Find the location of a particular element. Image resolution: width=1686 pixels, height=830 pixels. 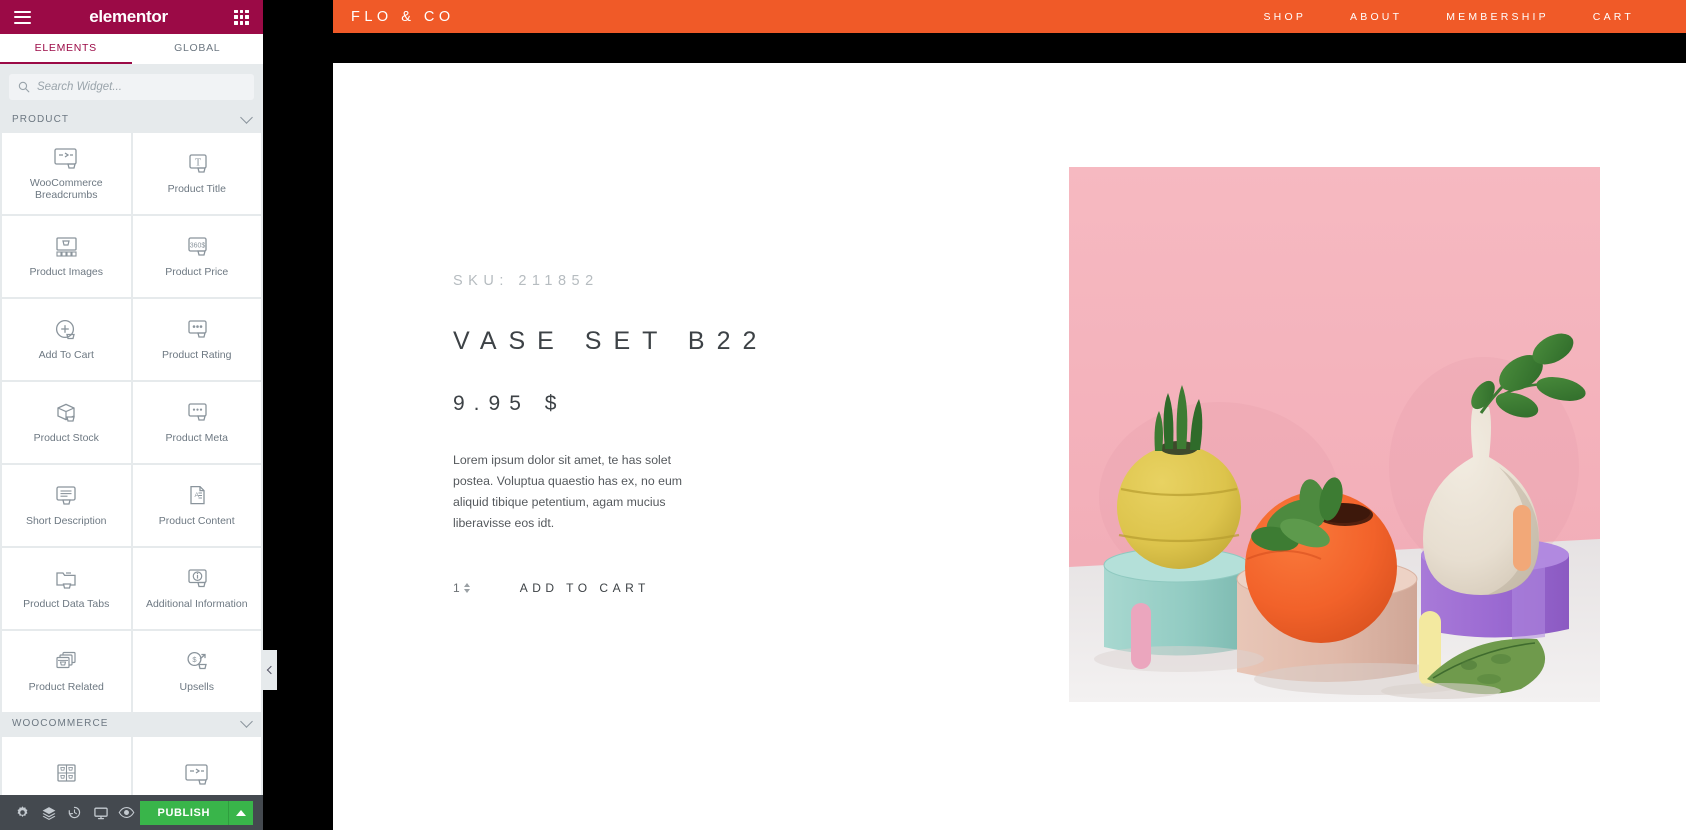

layers-icon is located at coordinates (49, 813).